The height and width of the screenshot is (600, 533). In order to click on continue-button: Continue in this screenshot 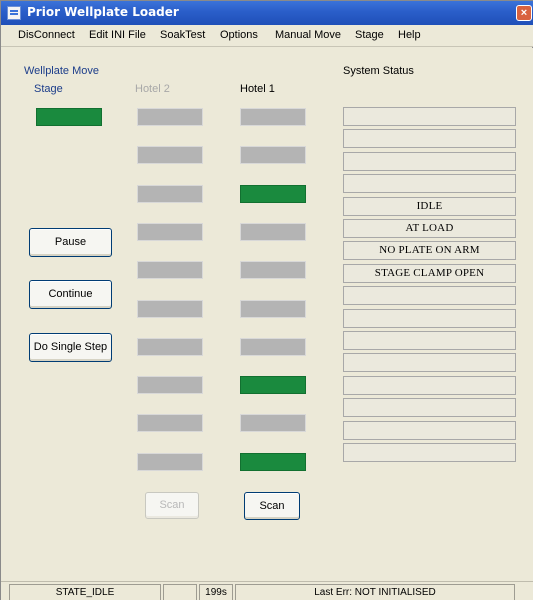, I will do `click(70, 294)`.